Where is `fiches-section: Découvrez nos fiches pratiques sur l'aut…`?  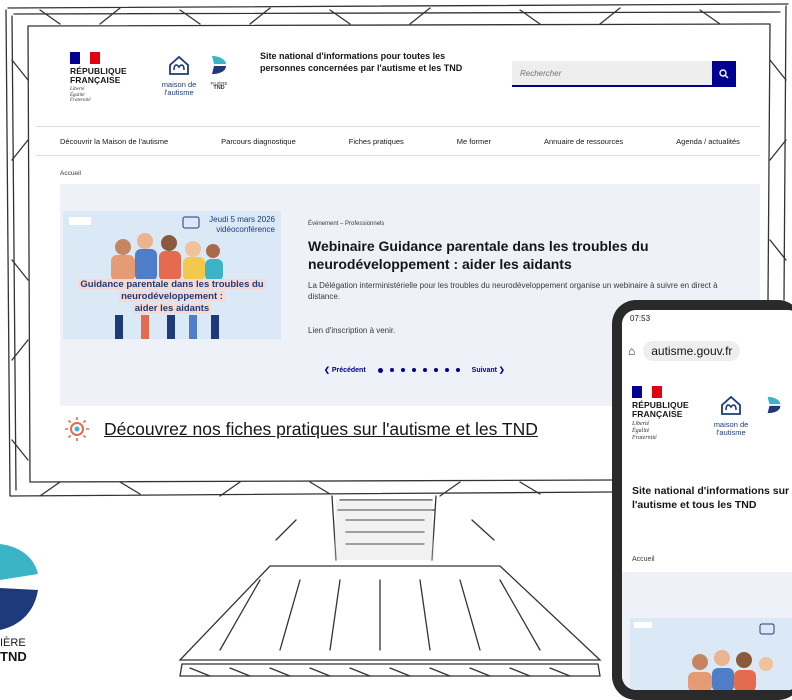 fiches-section: Découvrez nos fiches pratiques sur l'aut… is located at coordinates (301, 429).